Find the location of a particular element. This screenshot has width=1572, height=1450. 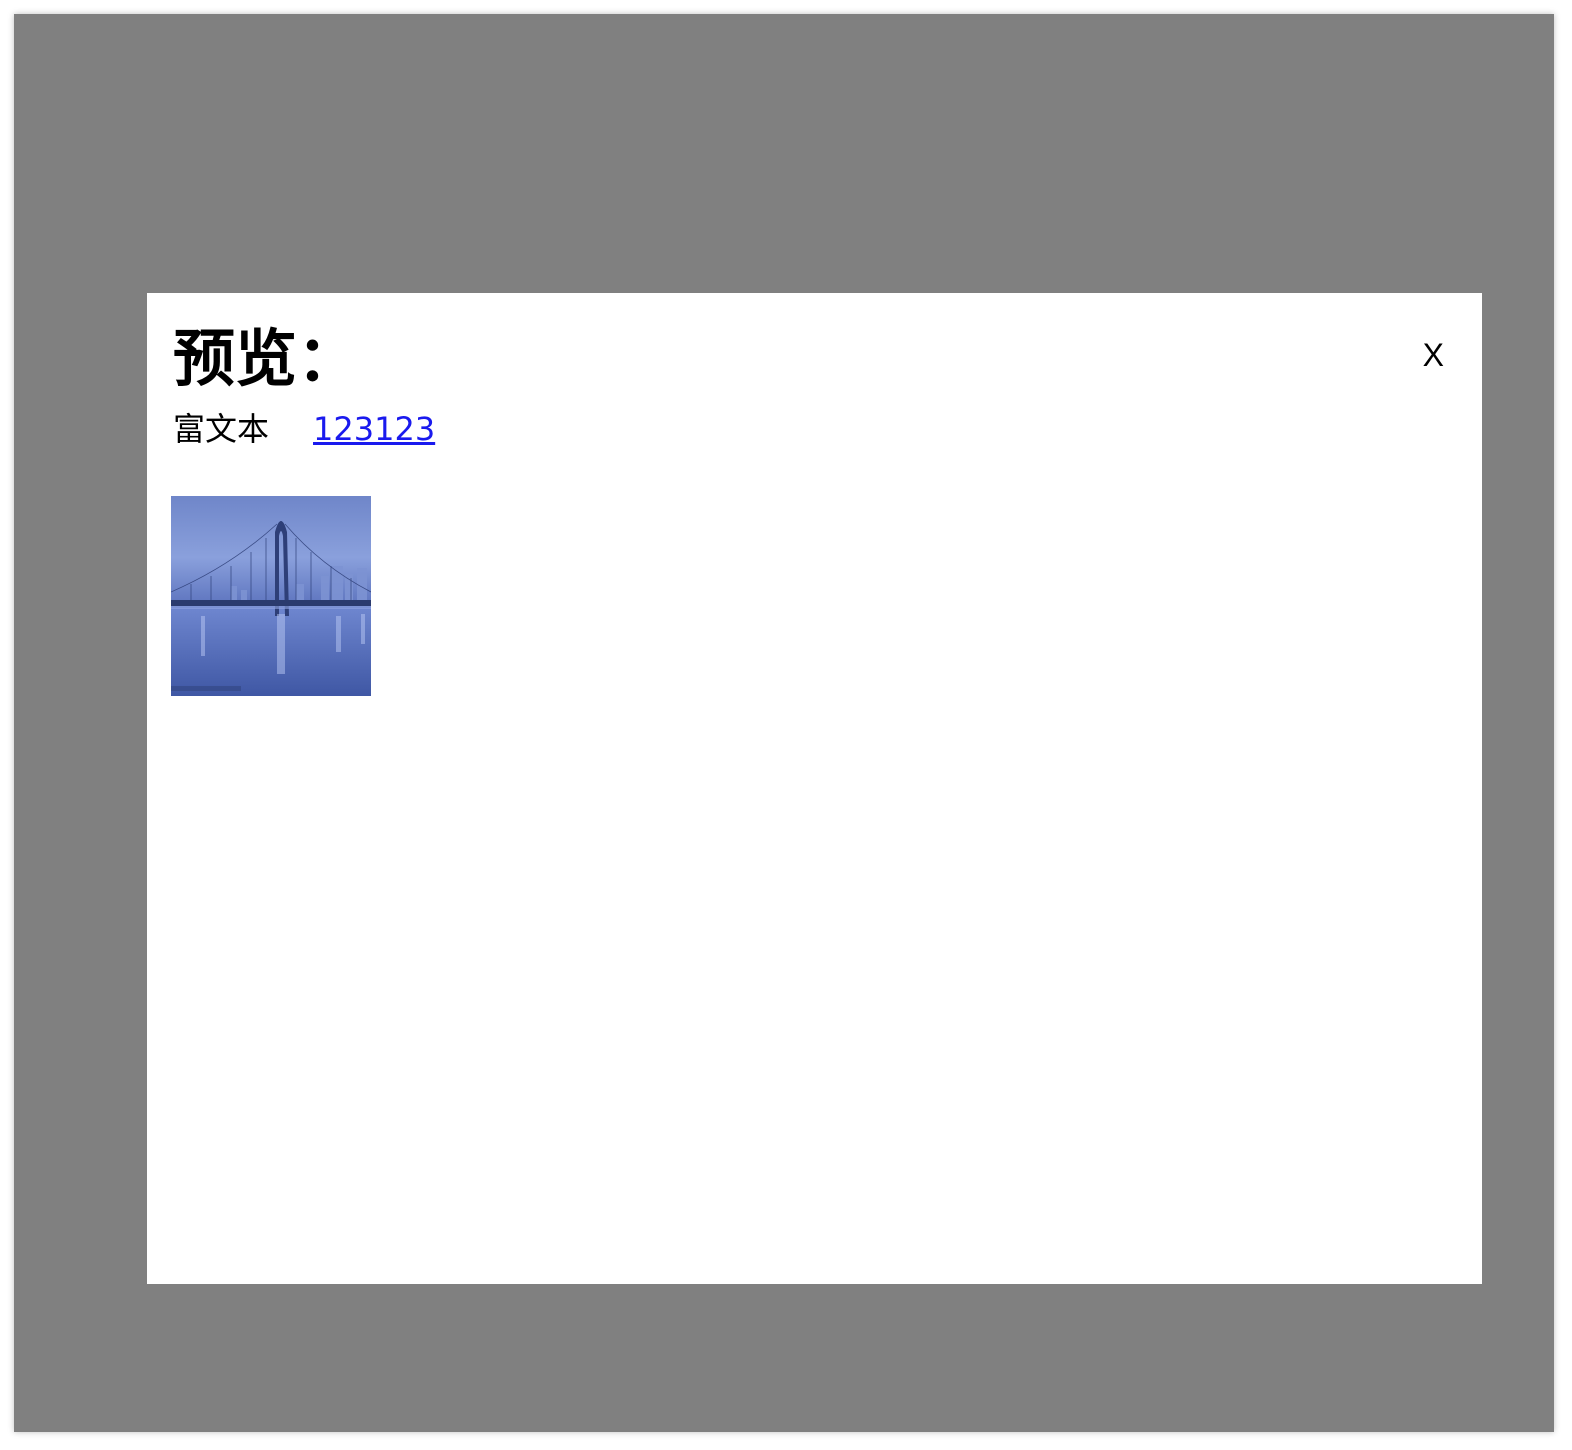

preview-image is located at coordinates (271, 596).